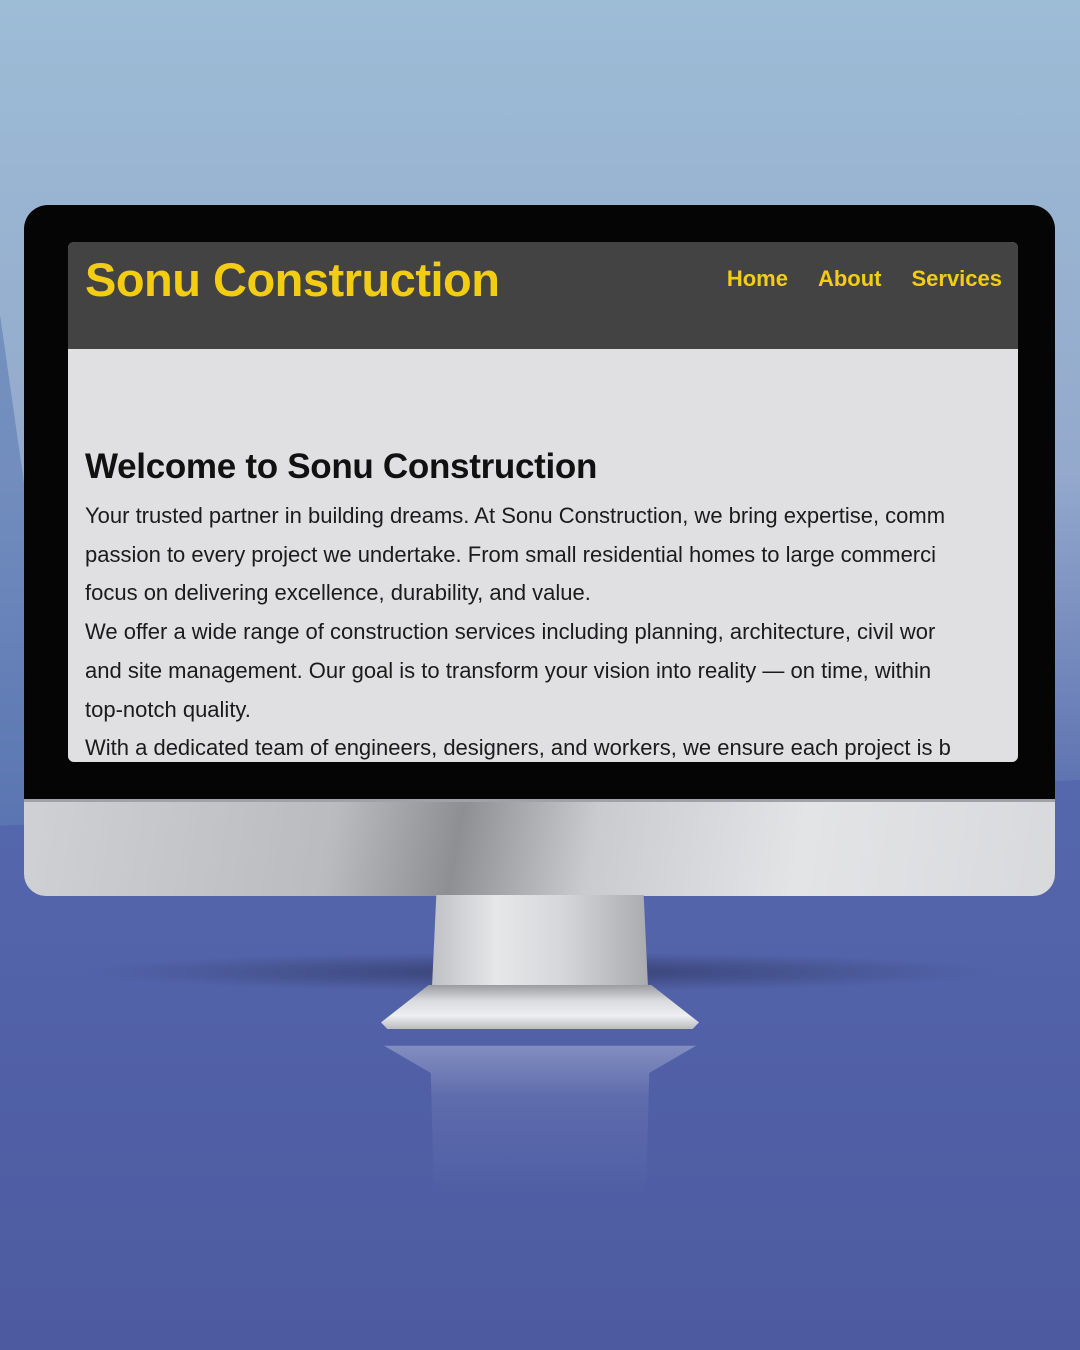 This screenshot has width=1080, height=1350. What do you see at coordinates (540, 941) in the screenshot?
I see `monitor-stand-neck` at bounding box center [540, 941].